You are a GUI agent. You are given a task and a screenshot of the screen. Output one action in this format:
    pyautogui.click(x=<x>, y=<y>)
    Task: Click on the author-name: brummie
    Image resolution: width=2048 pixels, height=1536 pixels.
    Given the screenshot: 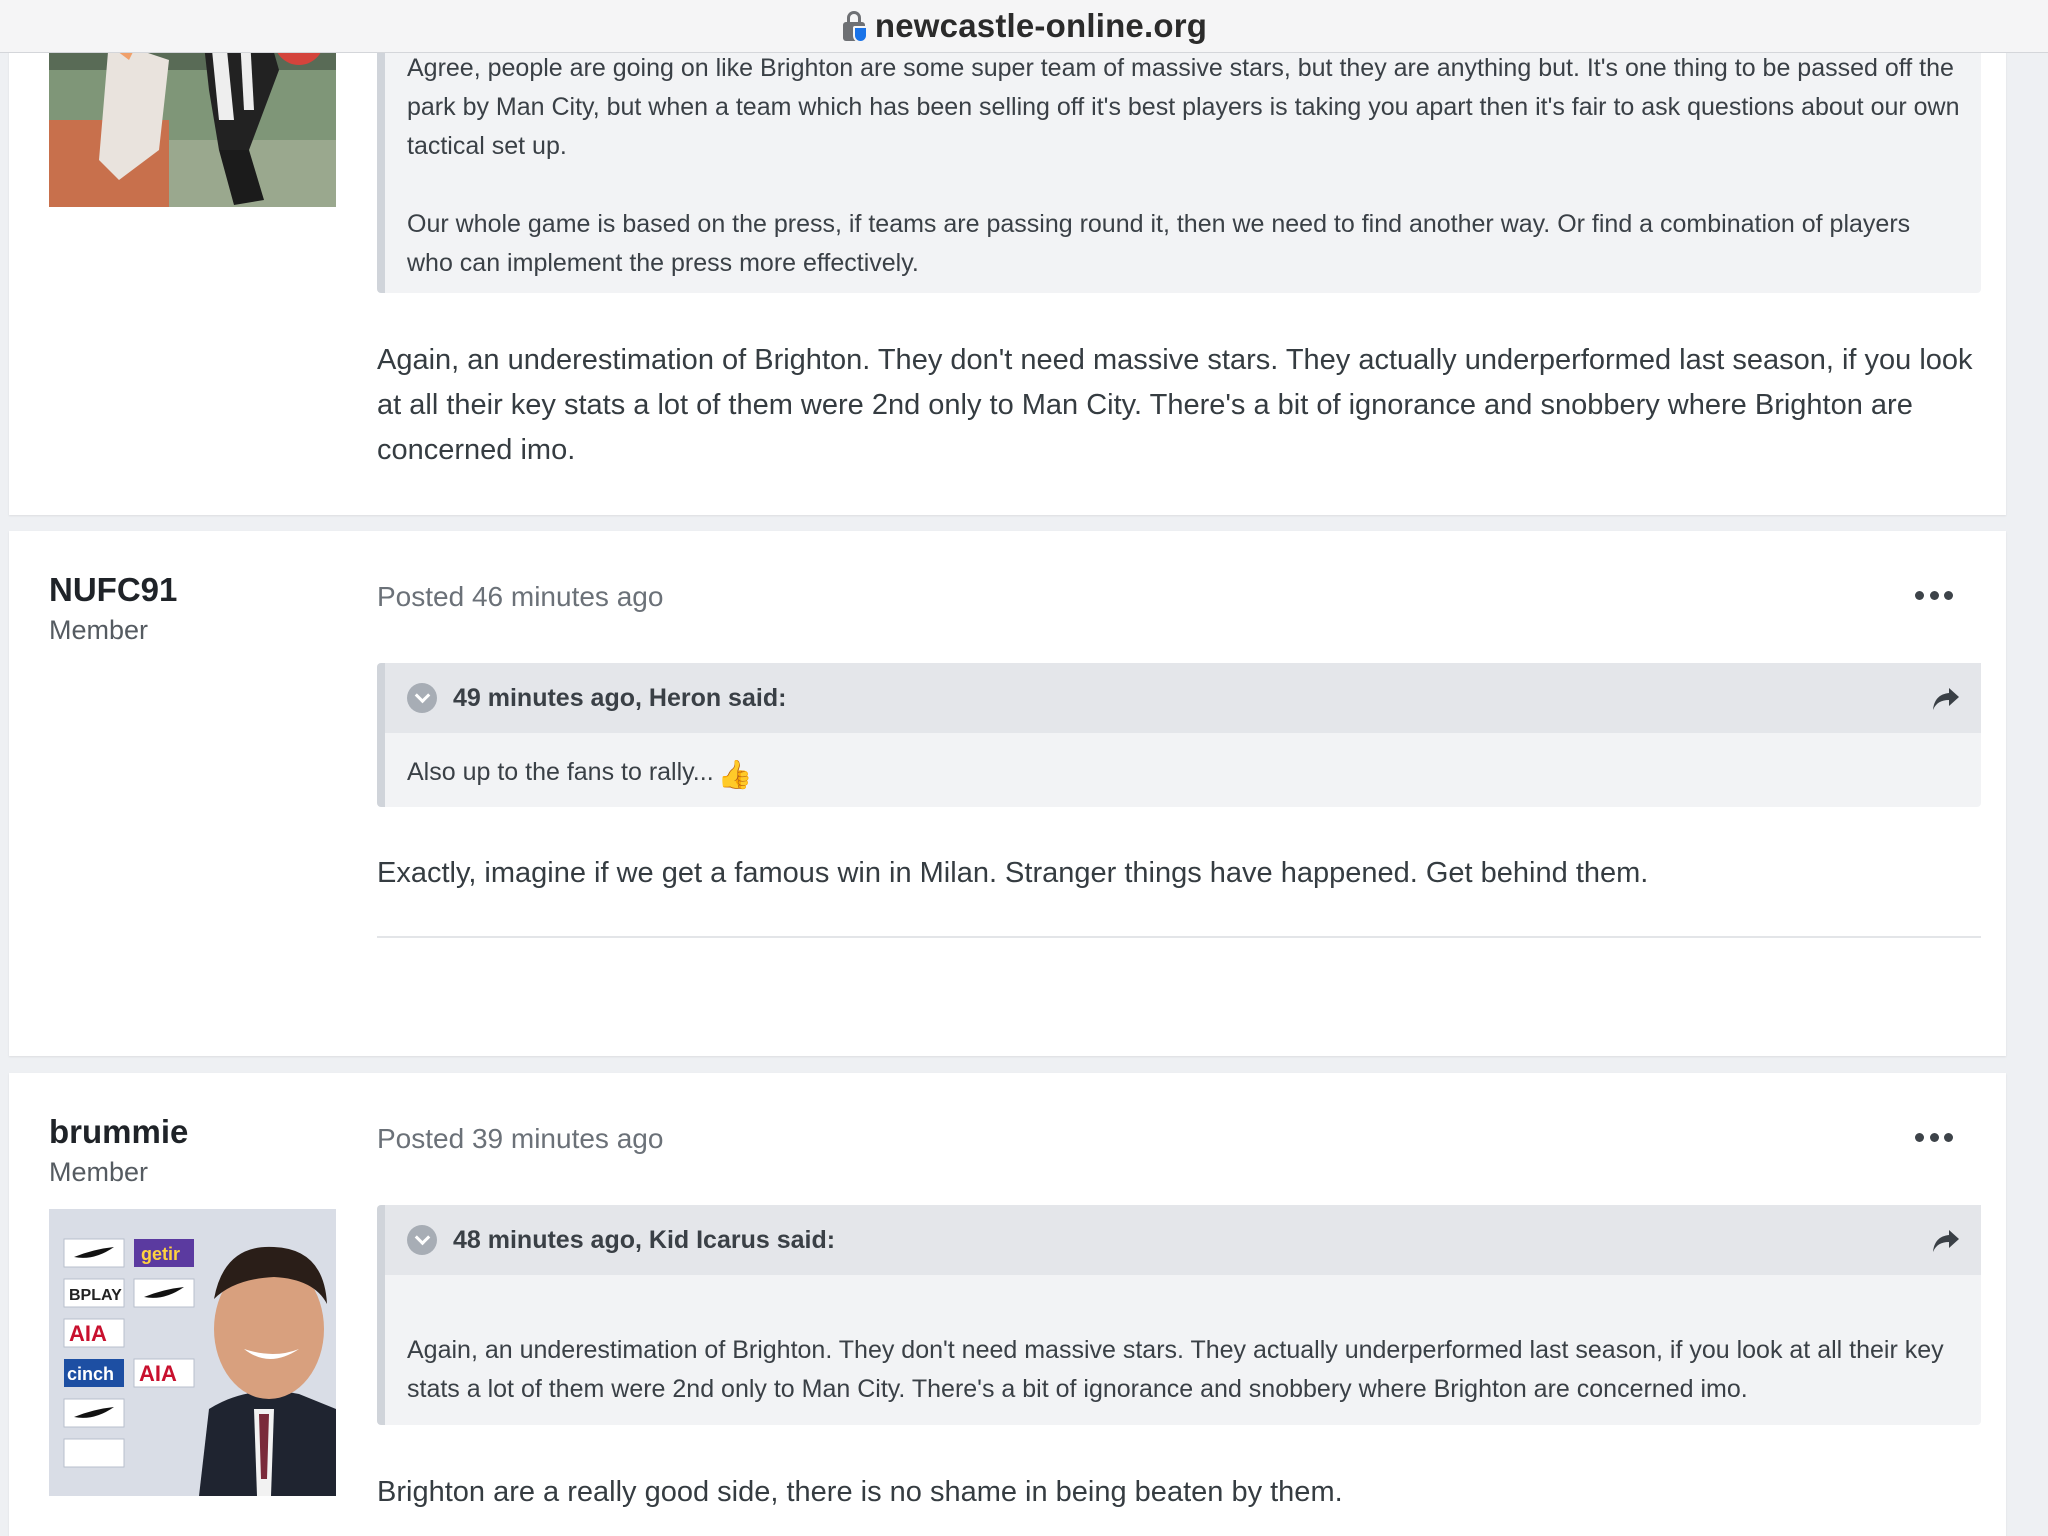 What is the action you would take?
    pyautogui.click(x=118, y=1132)
    